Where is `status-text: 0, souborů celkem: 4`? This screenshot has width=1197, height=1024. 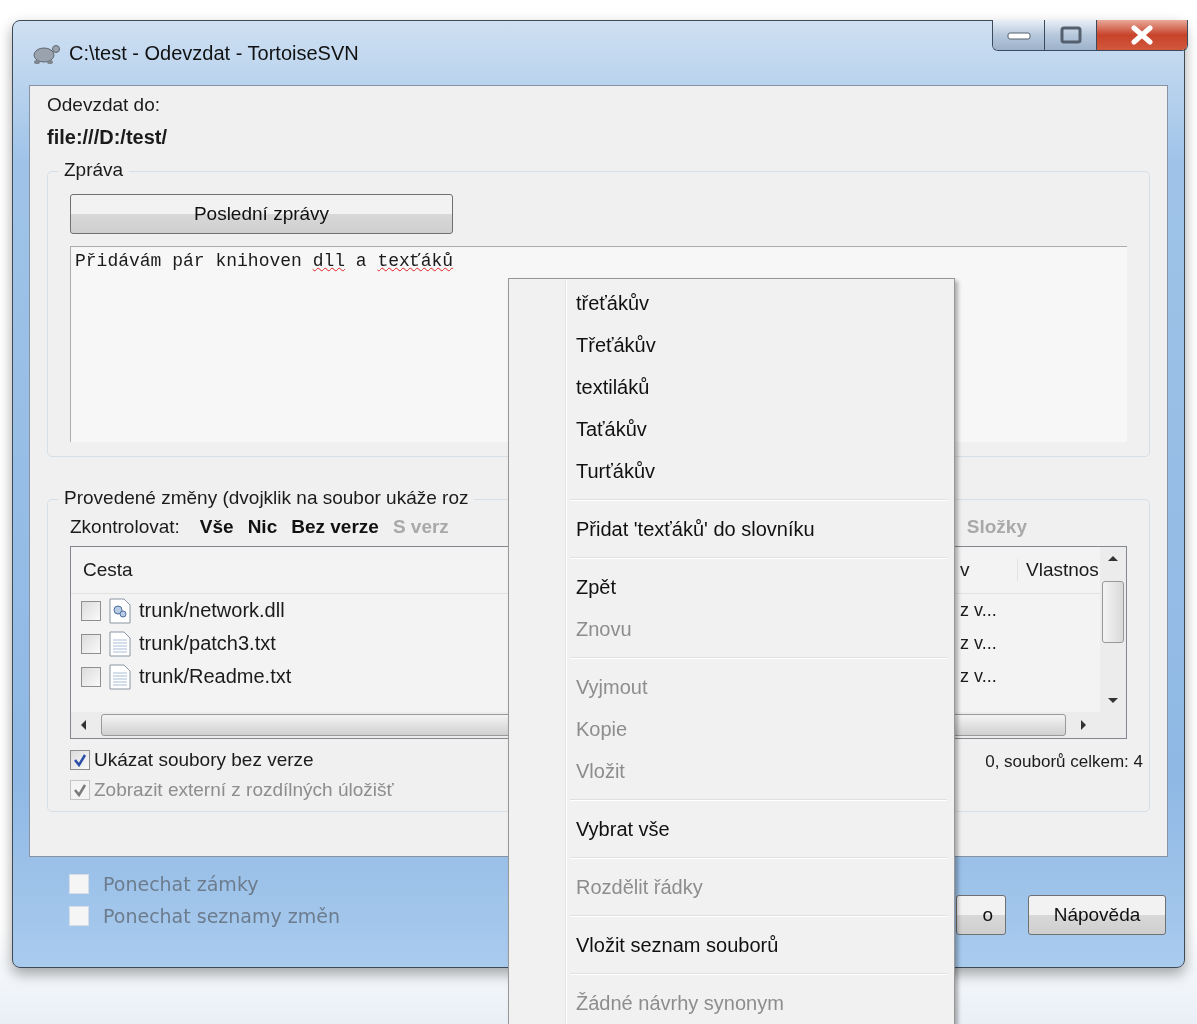
status-text: 0, souborů celkem: 4 is located at coordinates (1064, 762).